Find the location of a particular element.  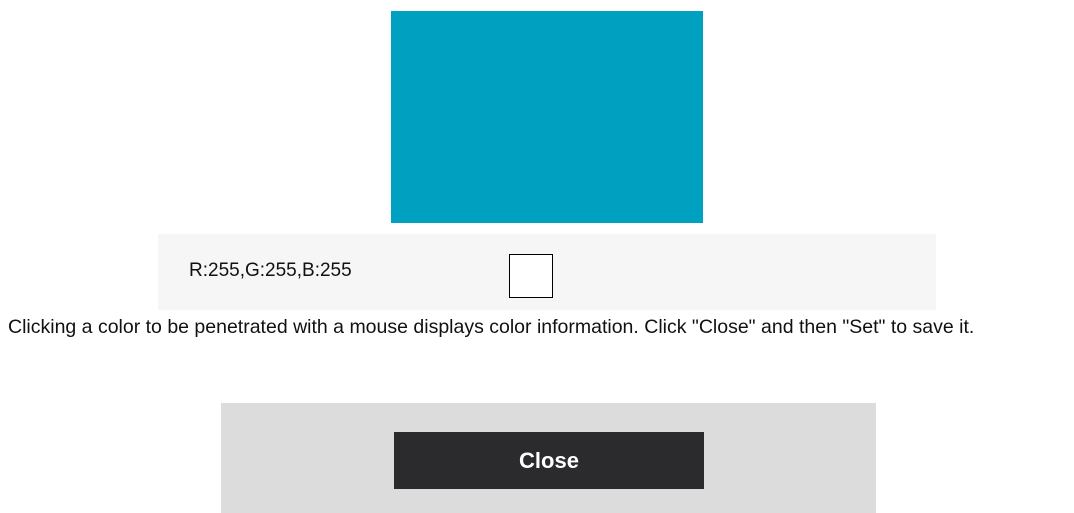

rgb-value-text: R:255,G:255,B:255 is located at coordinates (270, 270).